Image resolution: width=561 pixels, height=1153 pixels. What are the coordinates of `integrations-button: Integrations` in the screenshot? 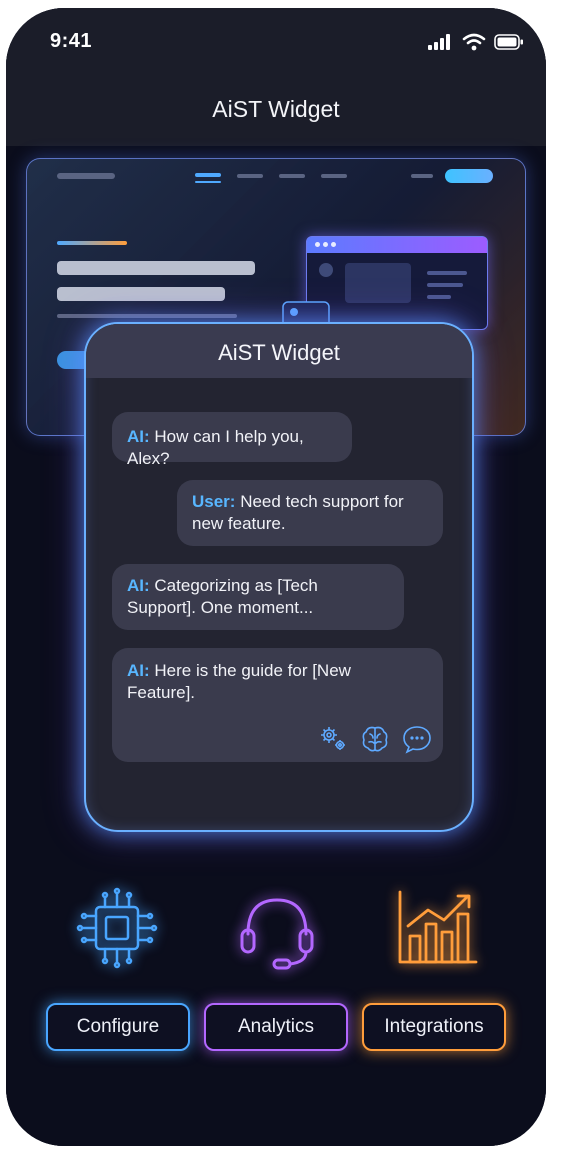 It's located at (434, 1027).